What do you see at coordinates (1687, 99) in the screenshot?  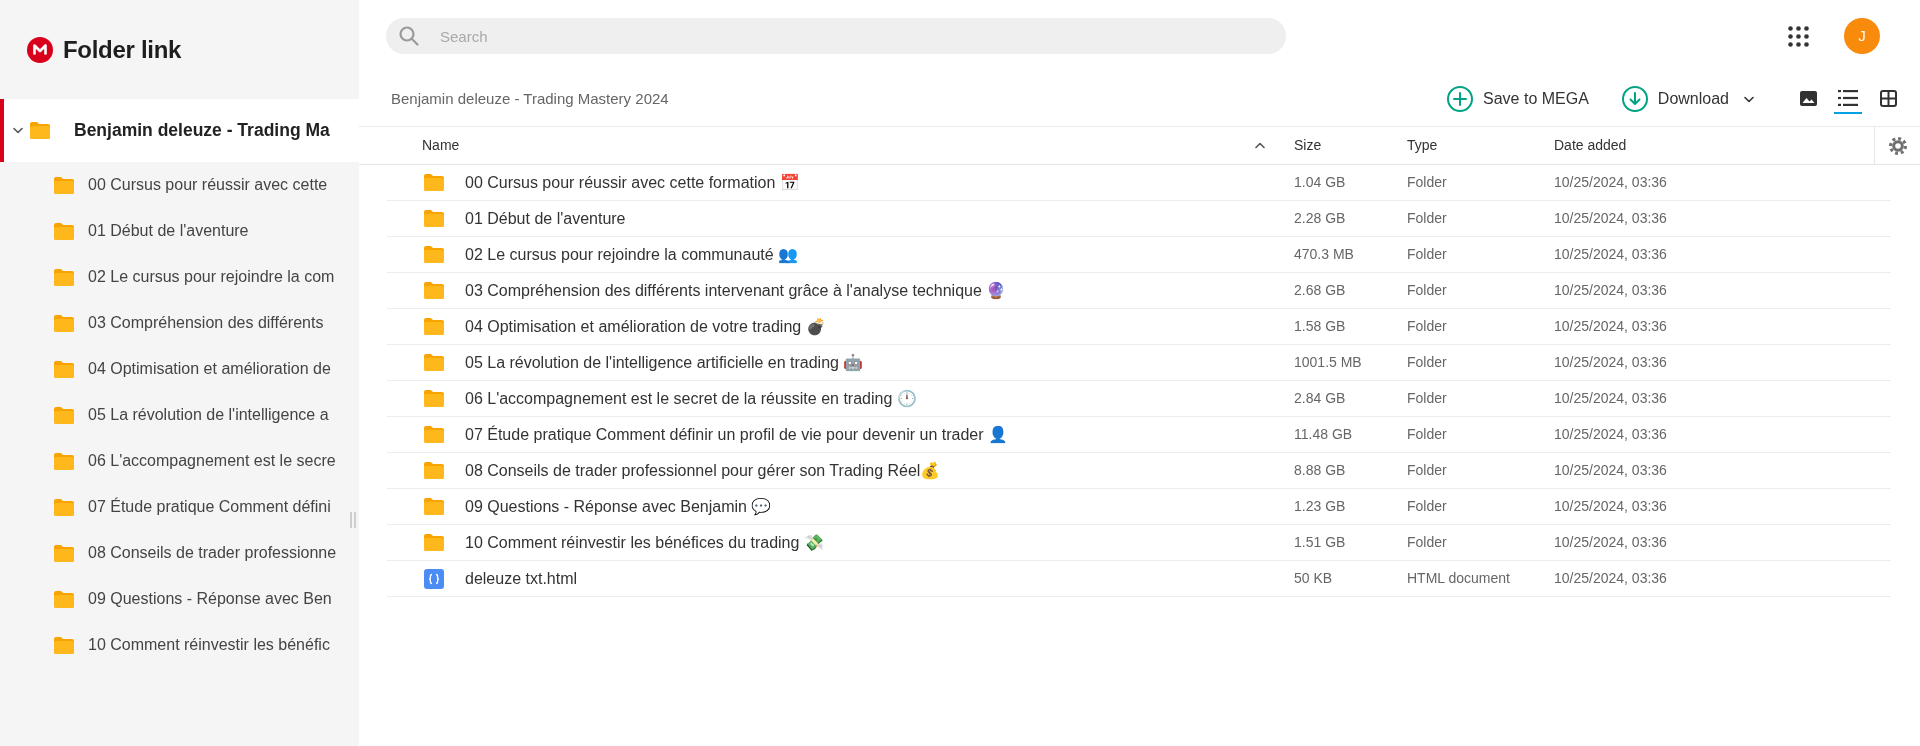 I see `download-button: Download` at bounding box center [1687, 99].